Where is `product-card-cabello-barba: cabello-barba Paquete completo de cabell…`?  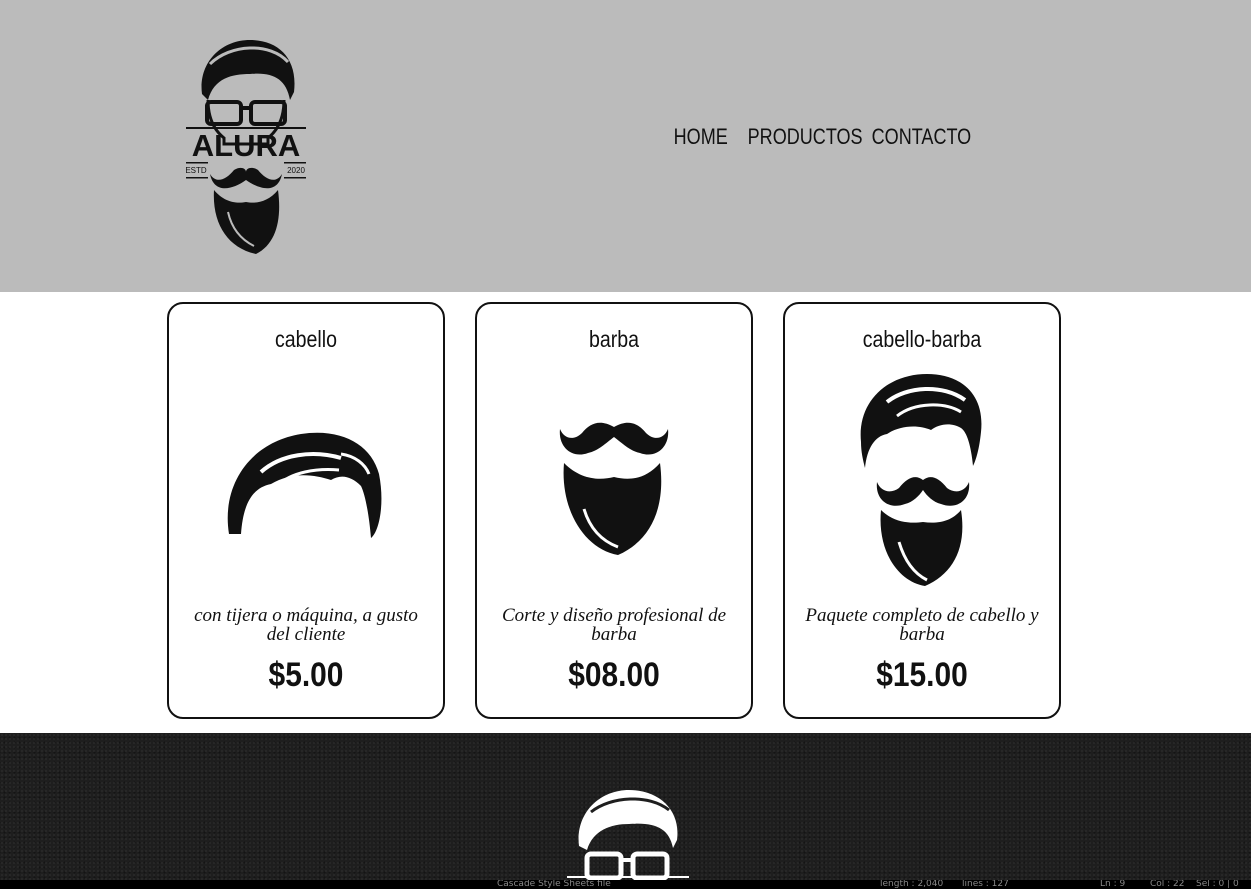 product-card-cabello-barba: cabello-barba Paquete completo de cabell… is located at coordinates (922, 510).